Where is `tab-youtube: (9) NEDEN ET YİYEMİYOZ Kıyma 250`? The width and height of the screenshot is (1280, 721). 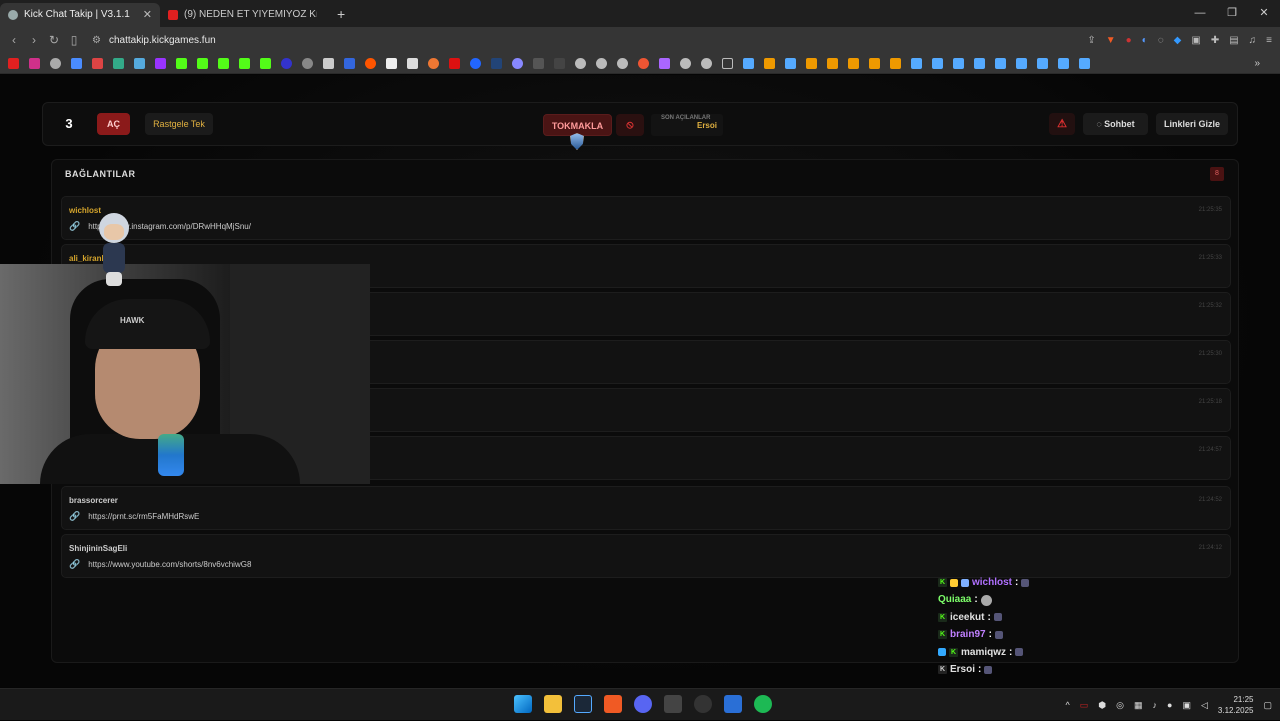
tab-youtube: (9) NEDEN ET YİYEMİYOZ Kıyma 250 is located at coordinates (242, 15).